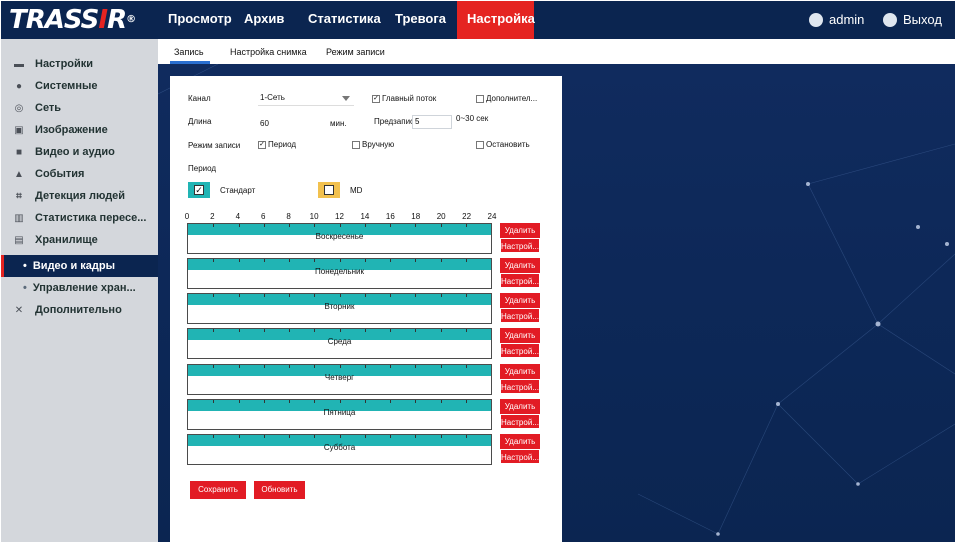 The height and width of the screenshot is (542, 956). I want to click on hour-tick-label: 10, so click(314, 216).